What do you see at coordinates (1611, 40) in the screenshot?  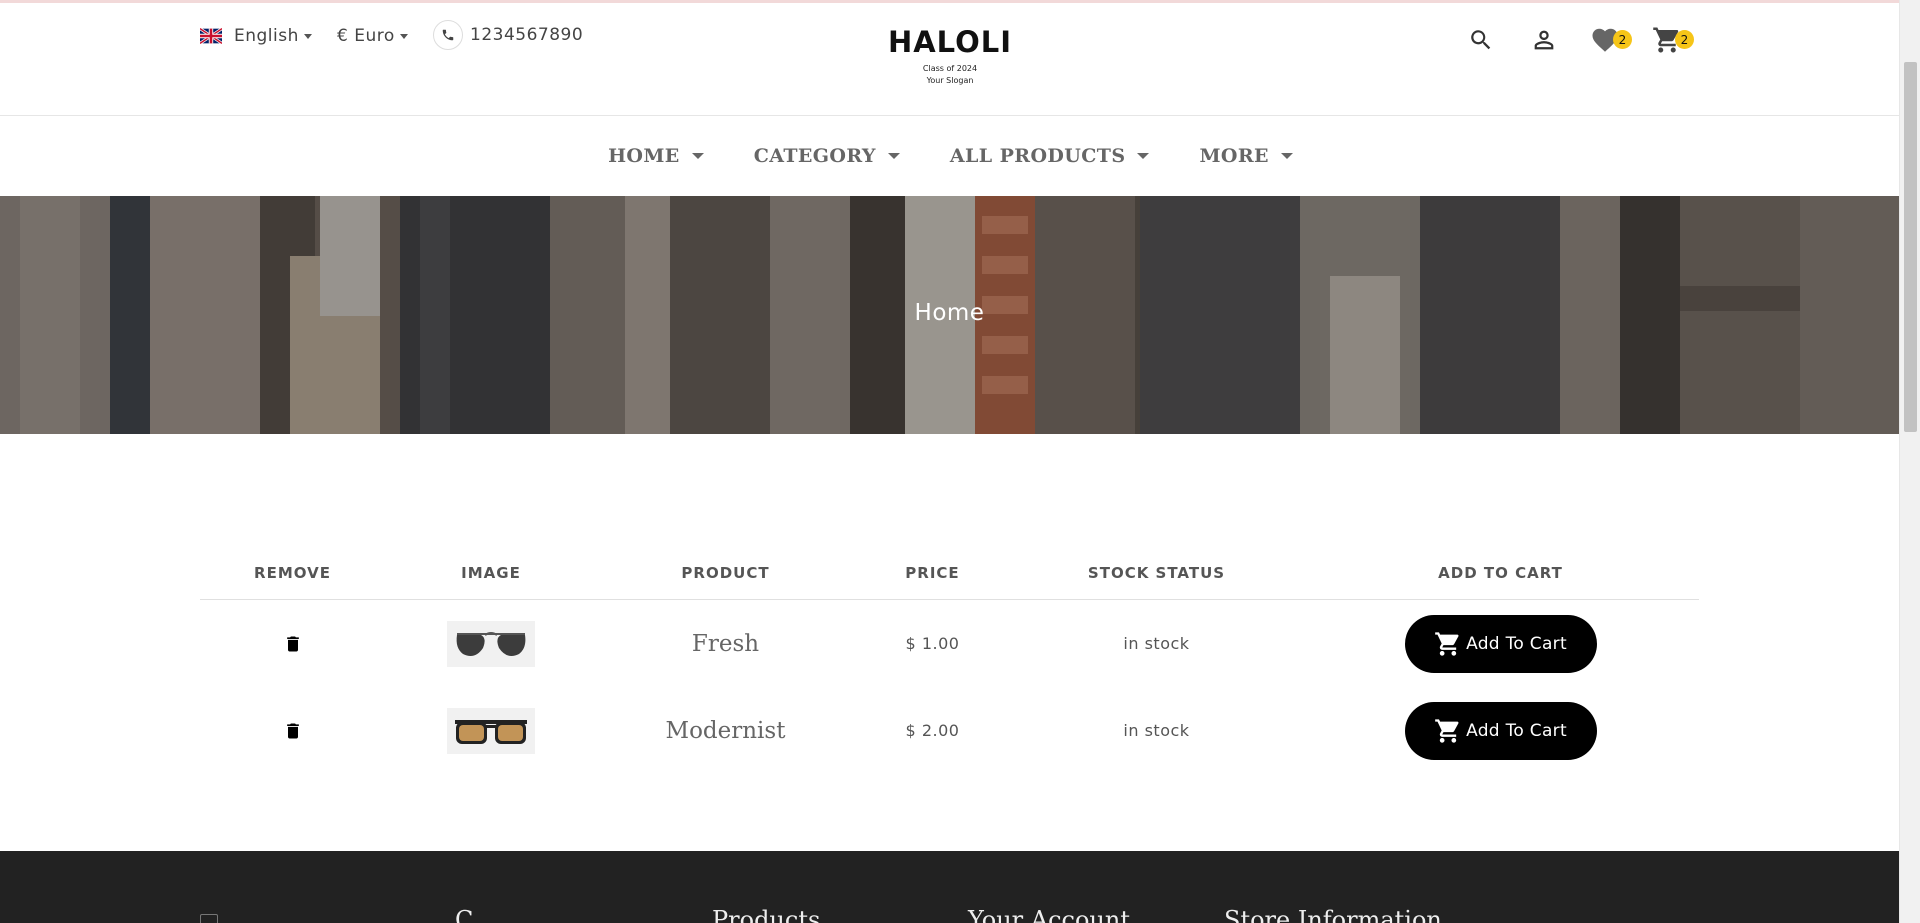 I see `wishlist-button: 2` at bounding box center [1611, 40].